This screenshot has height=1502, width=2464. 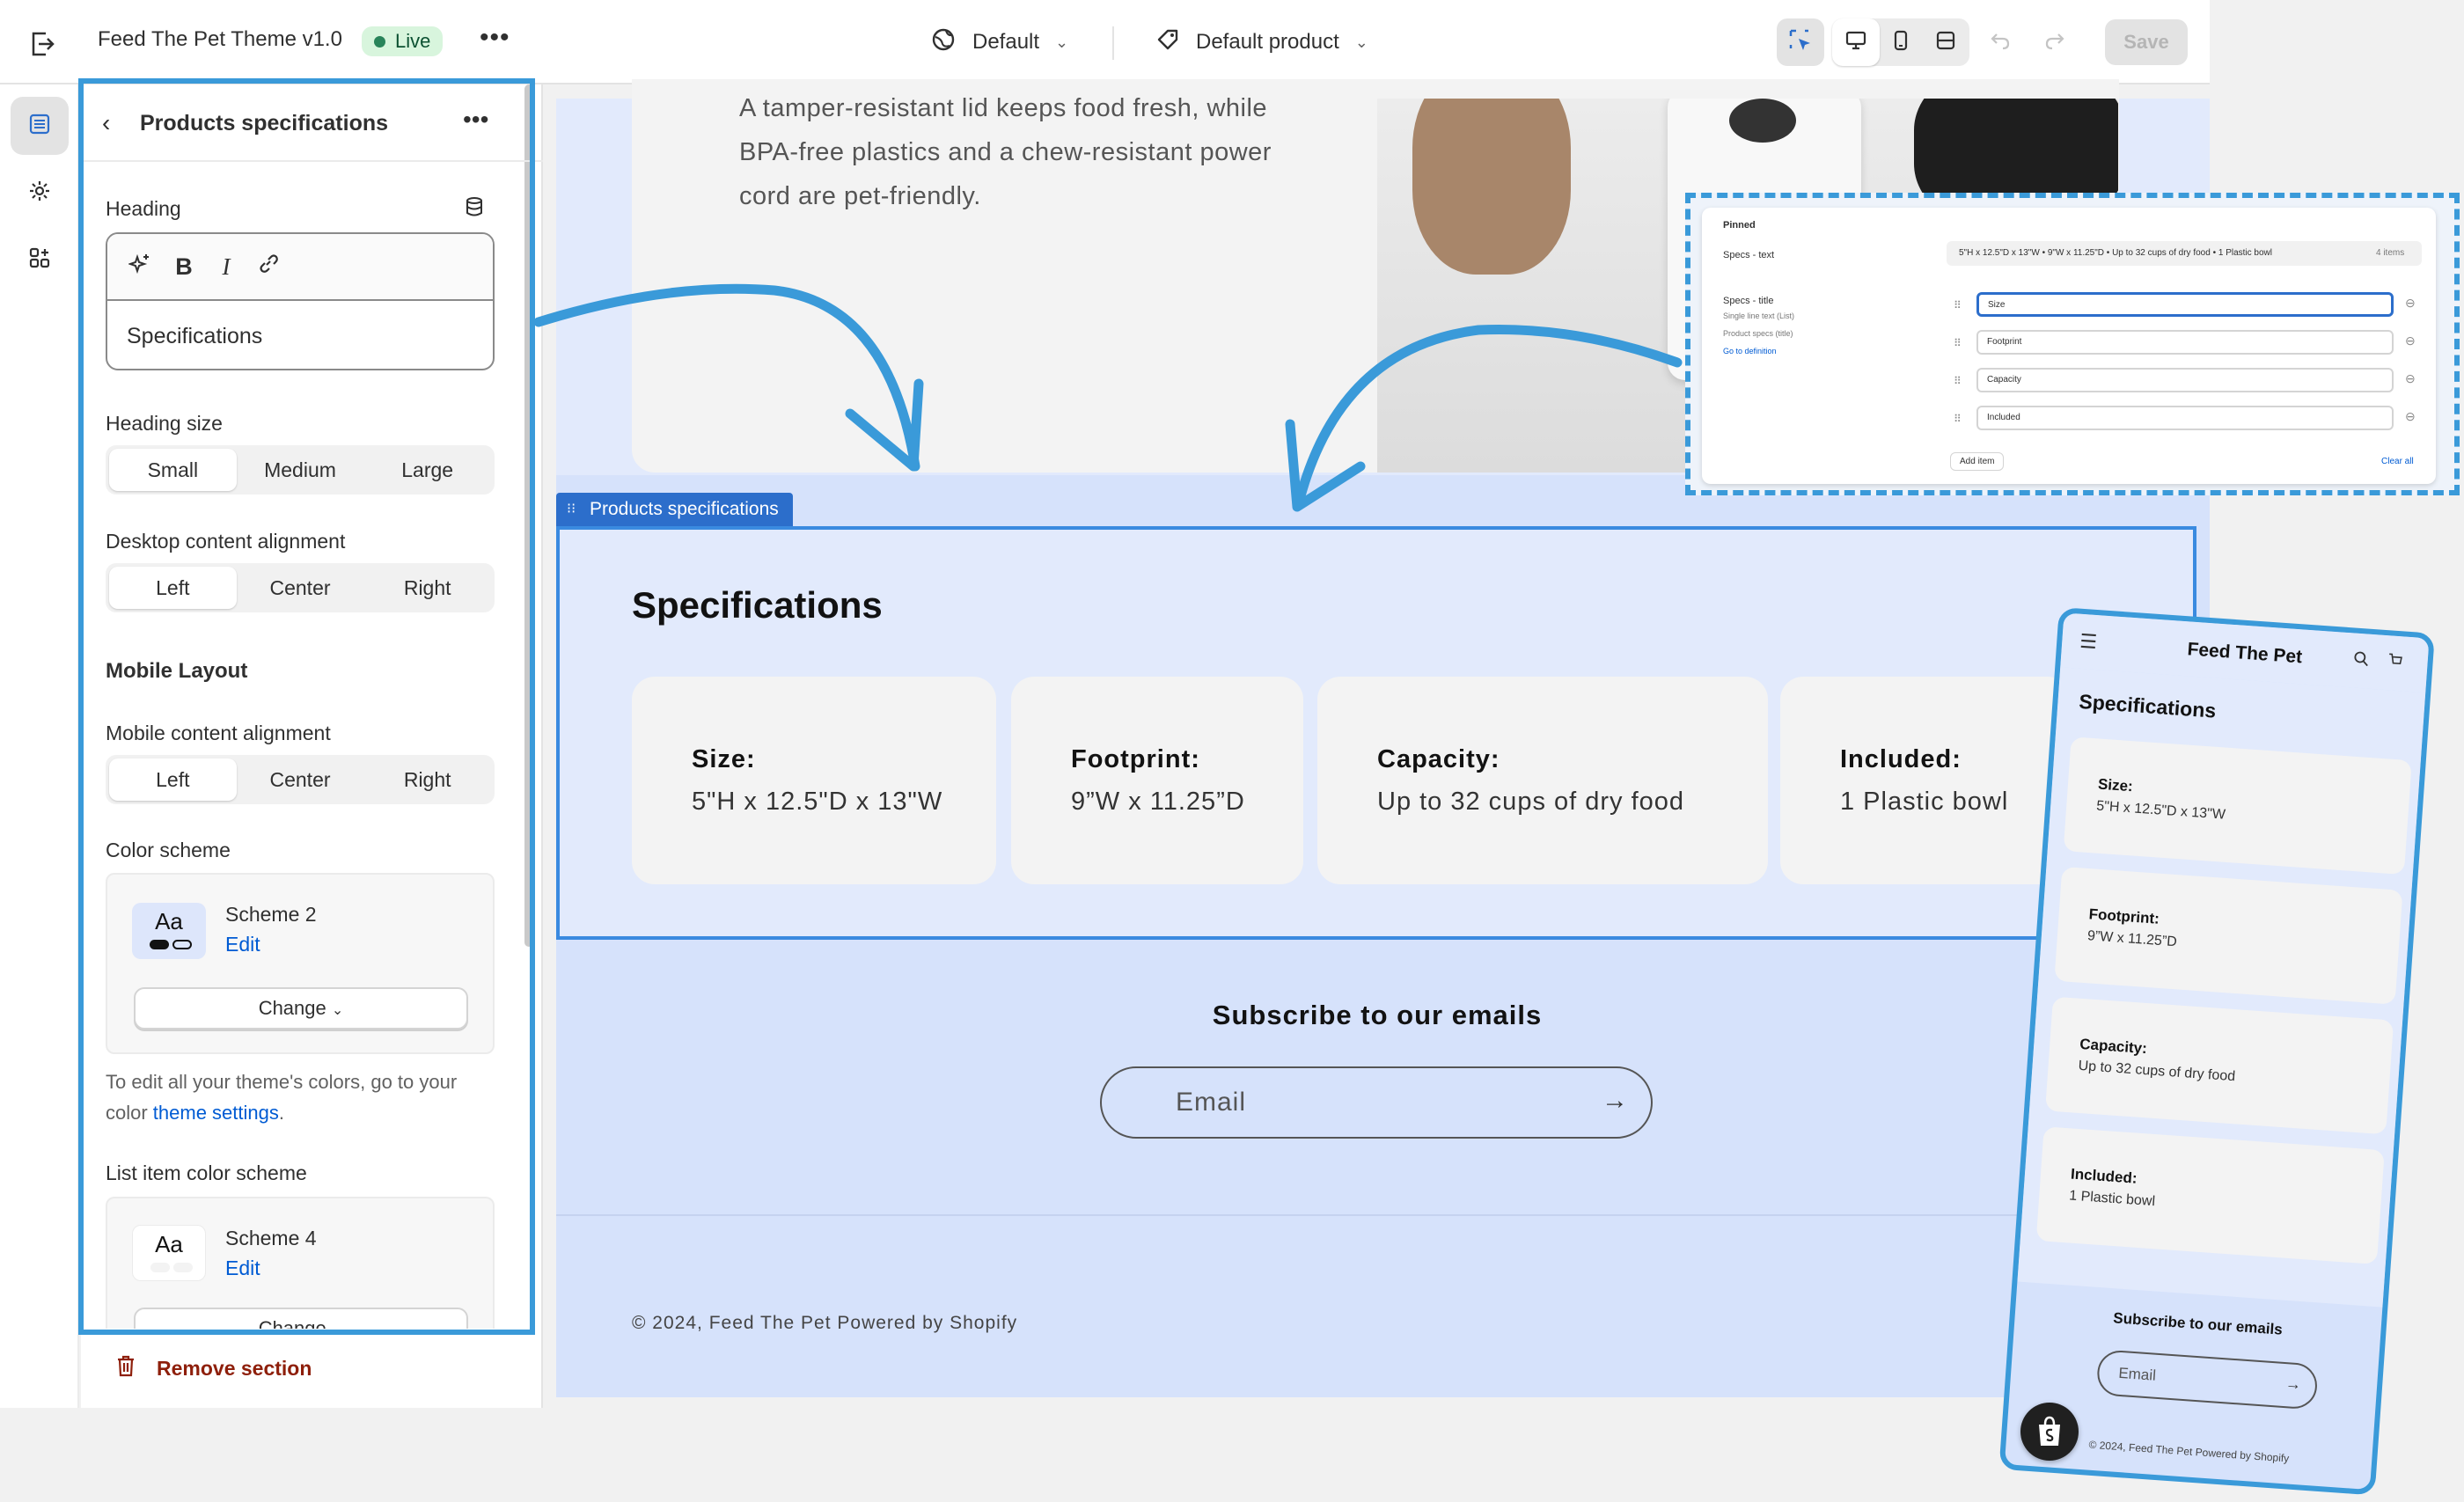 I want to click on product-selector: Default product ⌄, so click(x=1262, y=42).